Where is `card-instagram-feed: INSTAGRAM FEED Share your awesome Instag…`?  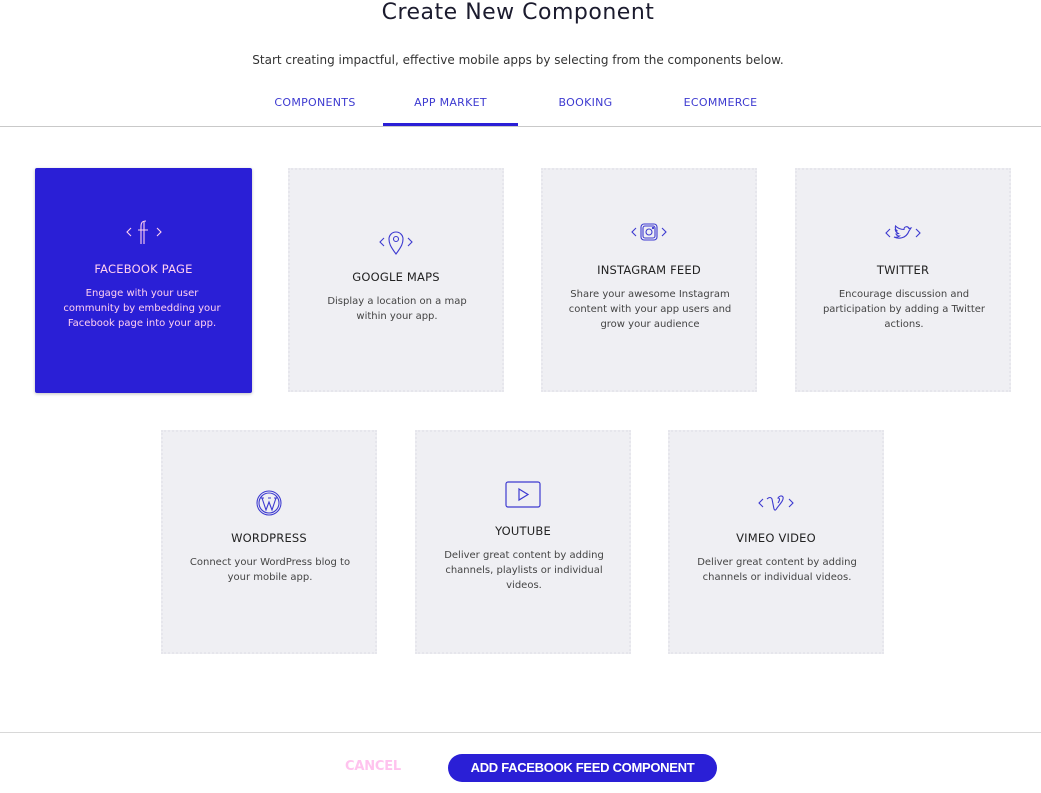 card-instagram-feed: INSTAGRAM FEED Share your awesome Instag… is located at coordinates (649, 280).